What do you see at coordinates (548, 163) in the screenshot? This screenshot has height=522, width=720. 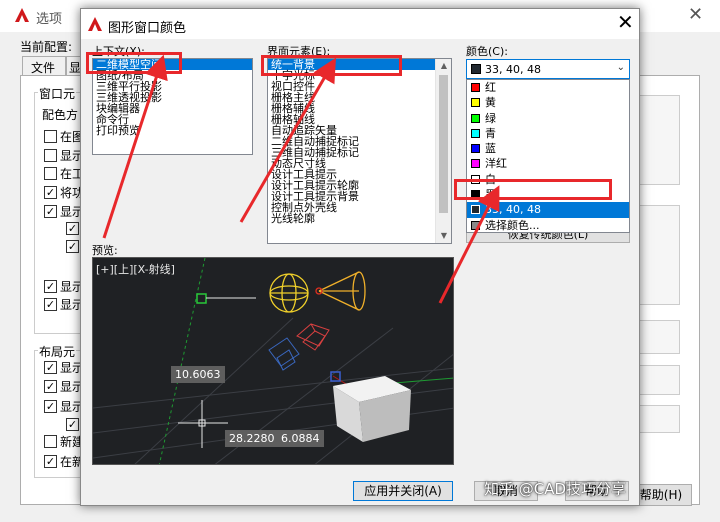 I see `color-option: 洋红` at bounding box center [548, 163].